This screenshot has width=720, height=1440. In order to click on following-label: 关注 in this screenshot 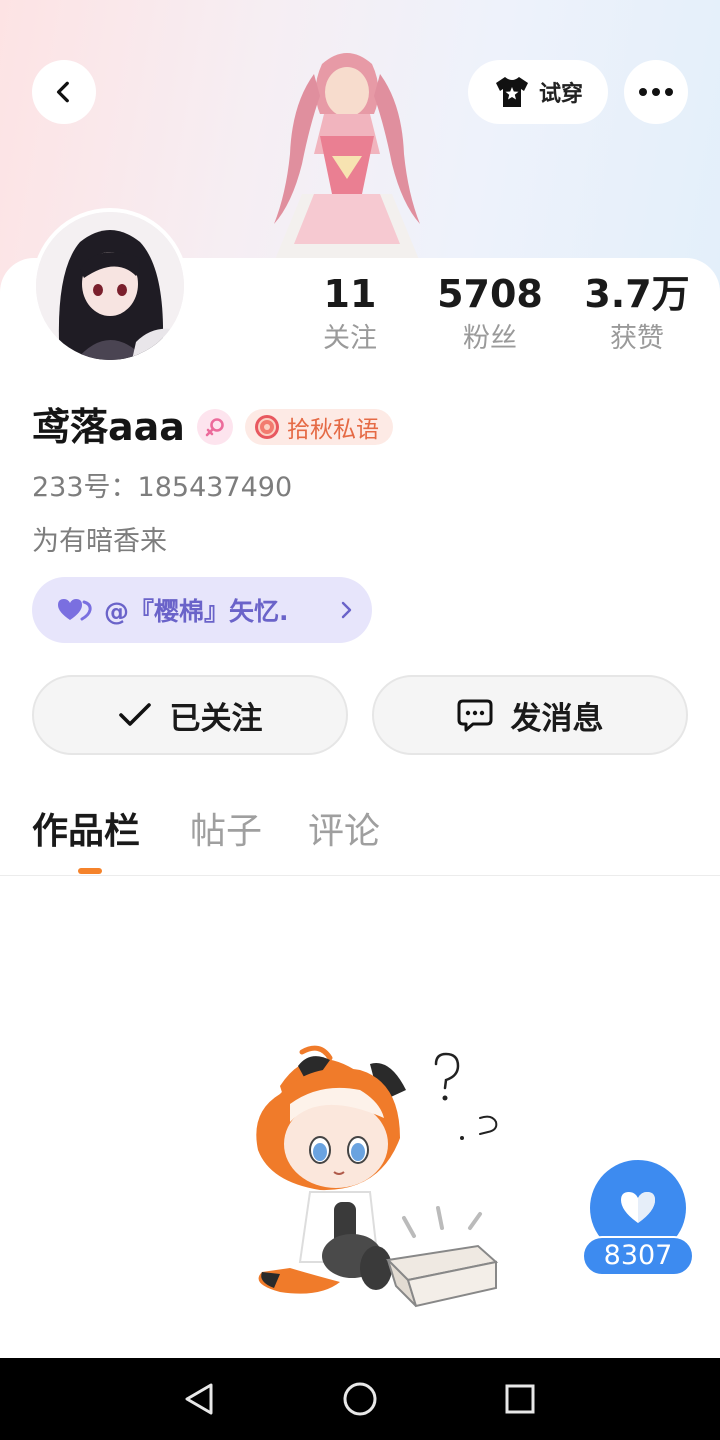, I will do `click(350, 338)`.